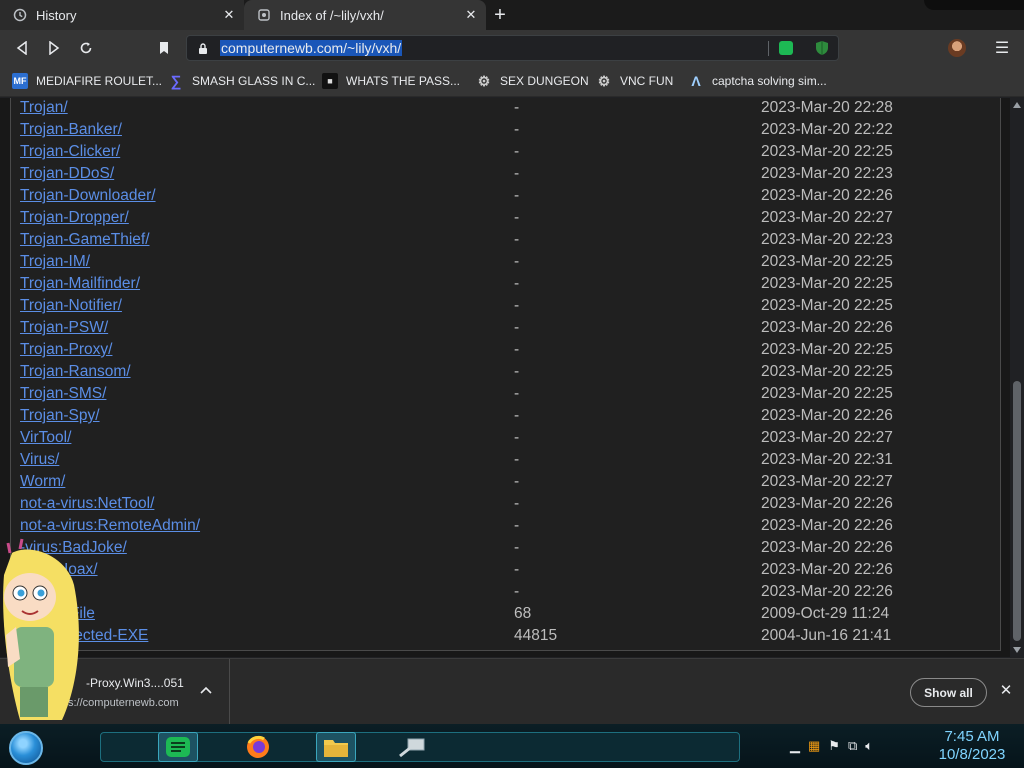  I want to click on table-row: Trojan-Downloader/ - 2023-Mar-20 22:26, so click(505, 197).